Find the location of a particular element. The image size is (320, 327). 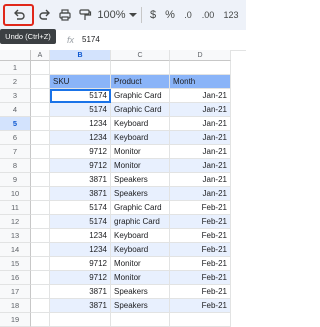

row-header: 4 is located at coordinates (15, 110).